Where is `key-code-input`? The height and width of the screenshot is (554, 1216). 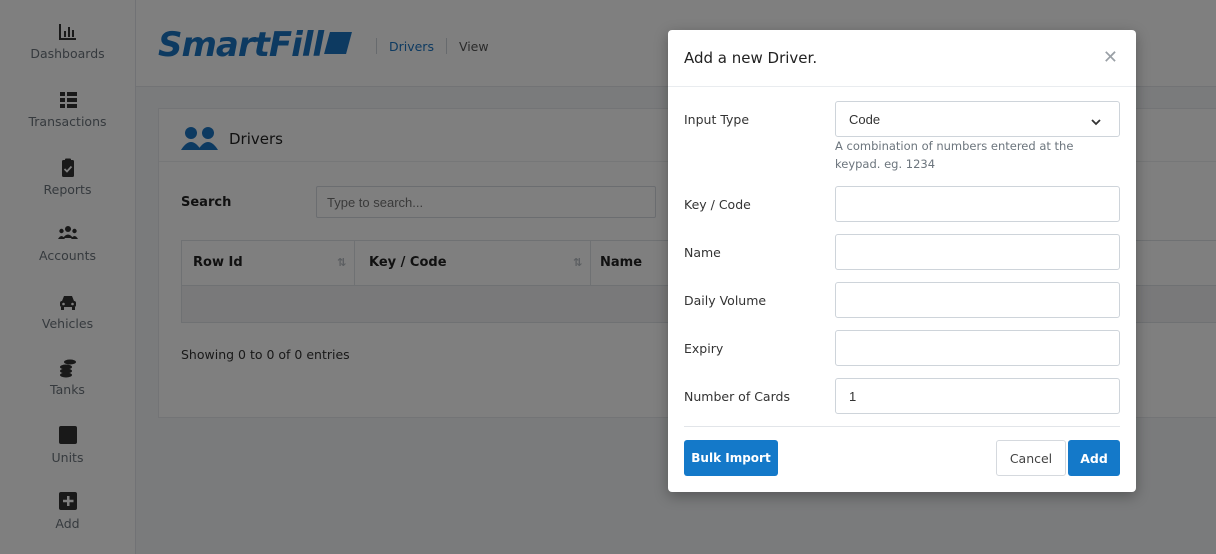
key-code-input is located at coordinates (977, 204).